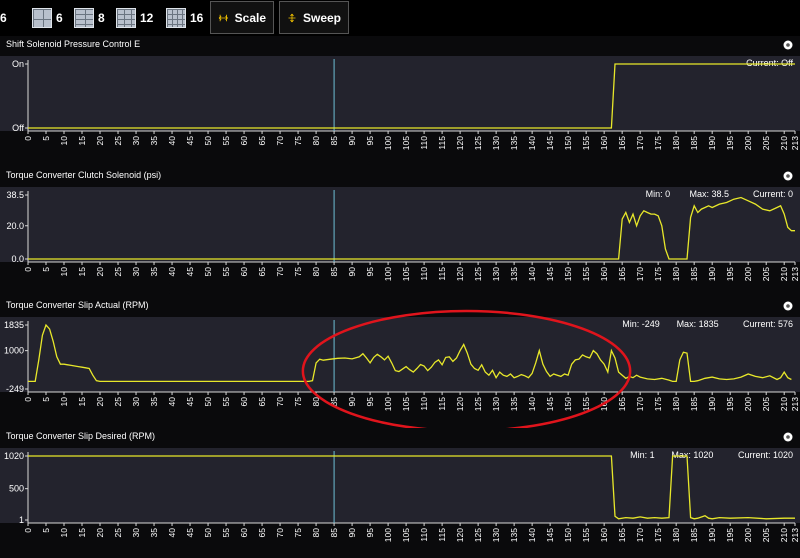 Image resolution: width=800 pixels, height=558 pixels. I want to click on sweep-icon, so click(292, 17).